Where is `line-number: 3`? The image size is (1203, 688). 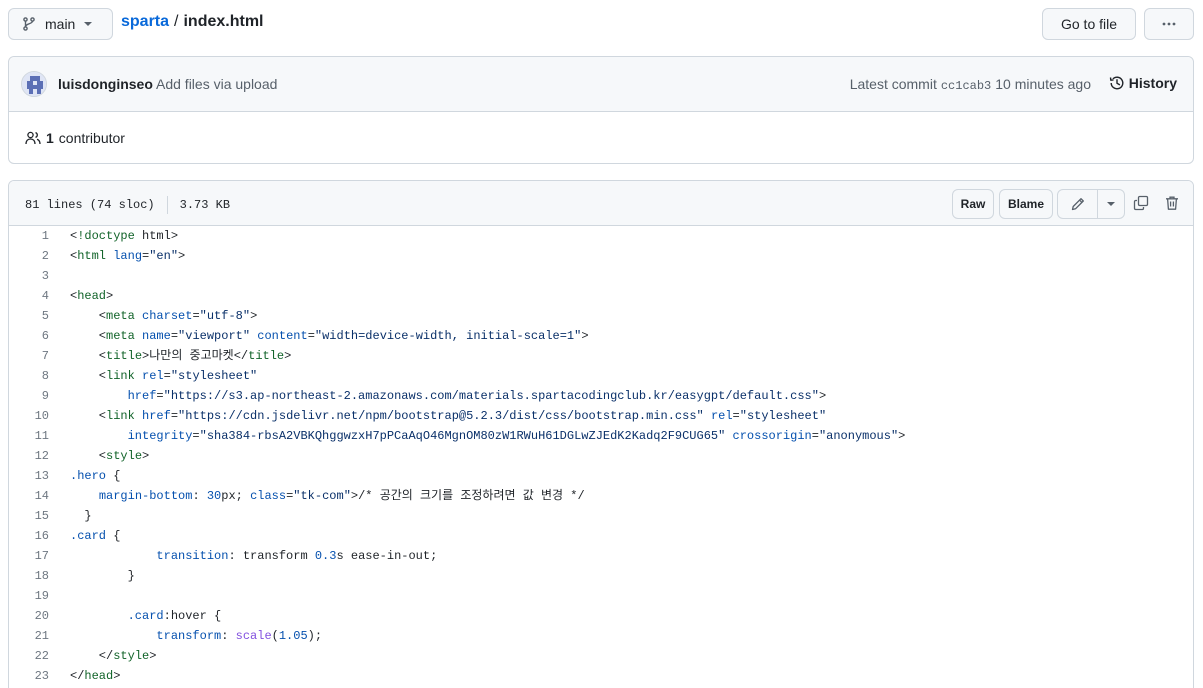
line-number: 3 is located at coordinates (29, 276).